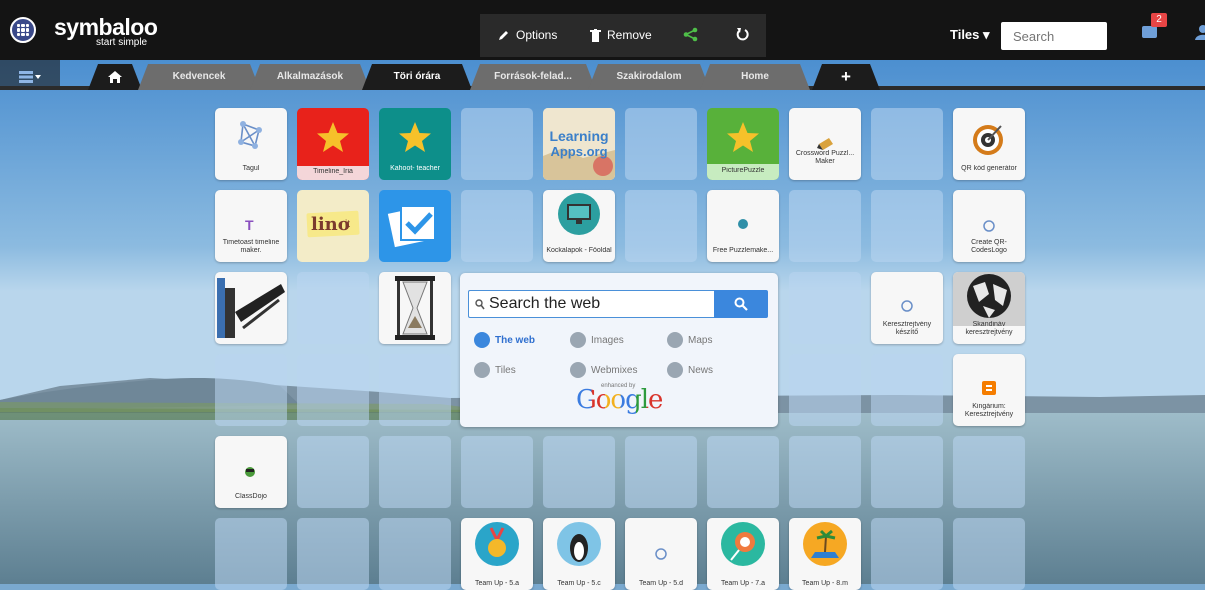 The height and width of the screenshot is (590, 1205). Describe the element at coordinates (30, 76) in the screenshot. I see `list-view-button` at that location.